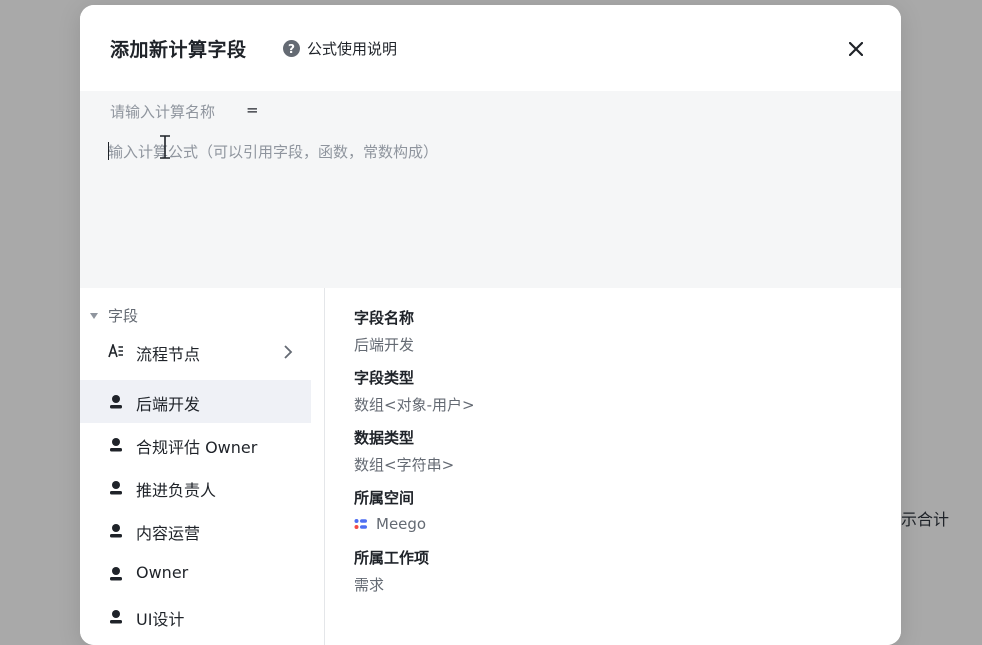  Describe the element at coordinates (360, 524) in the screenshot. I see `meego-logo-icon` at that location.